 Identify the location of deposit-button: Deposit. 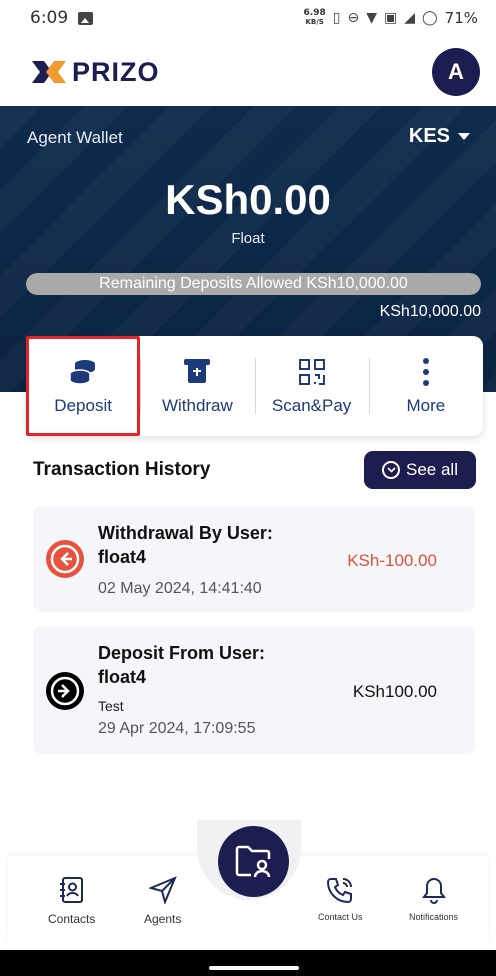
(83, 386).